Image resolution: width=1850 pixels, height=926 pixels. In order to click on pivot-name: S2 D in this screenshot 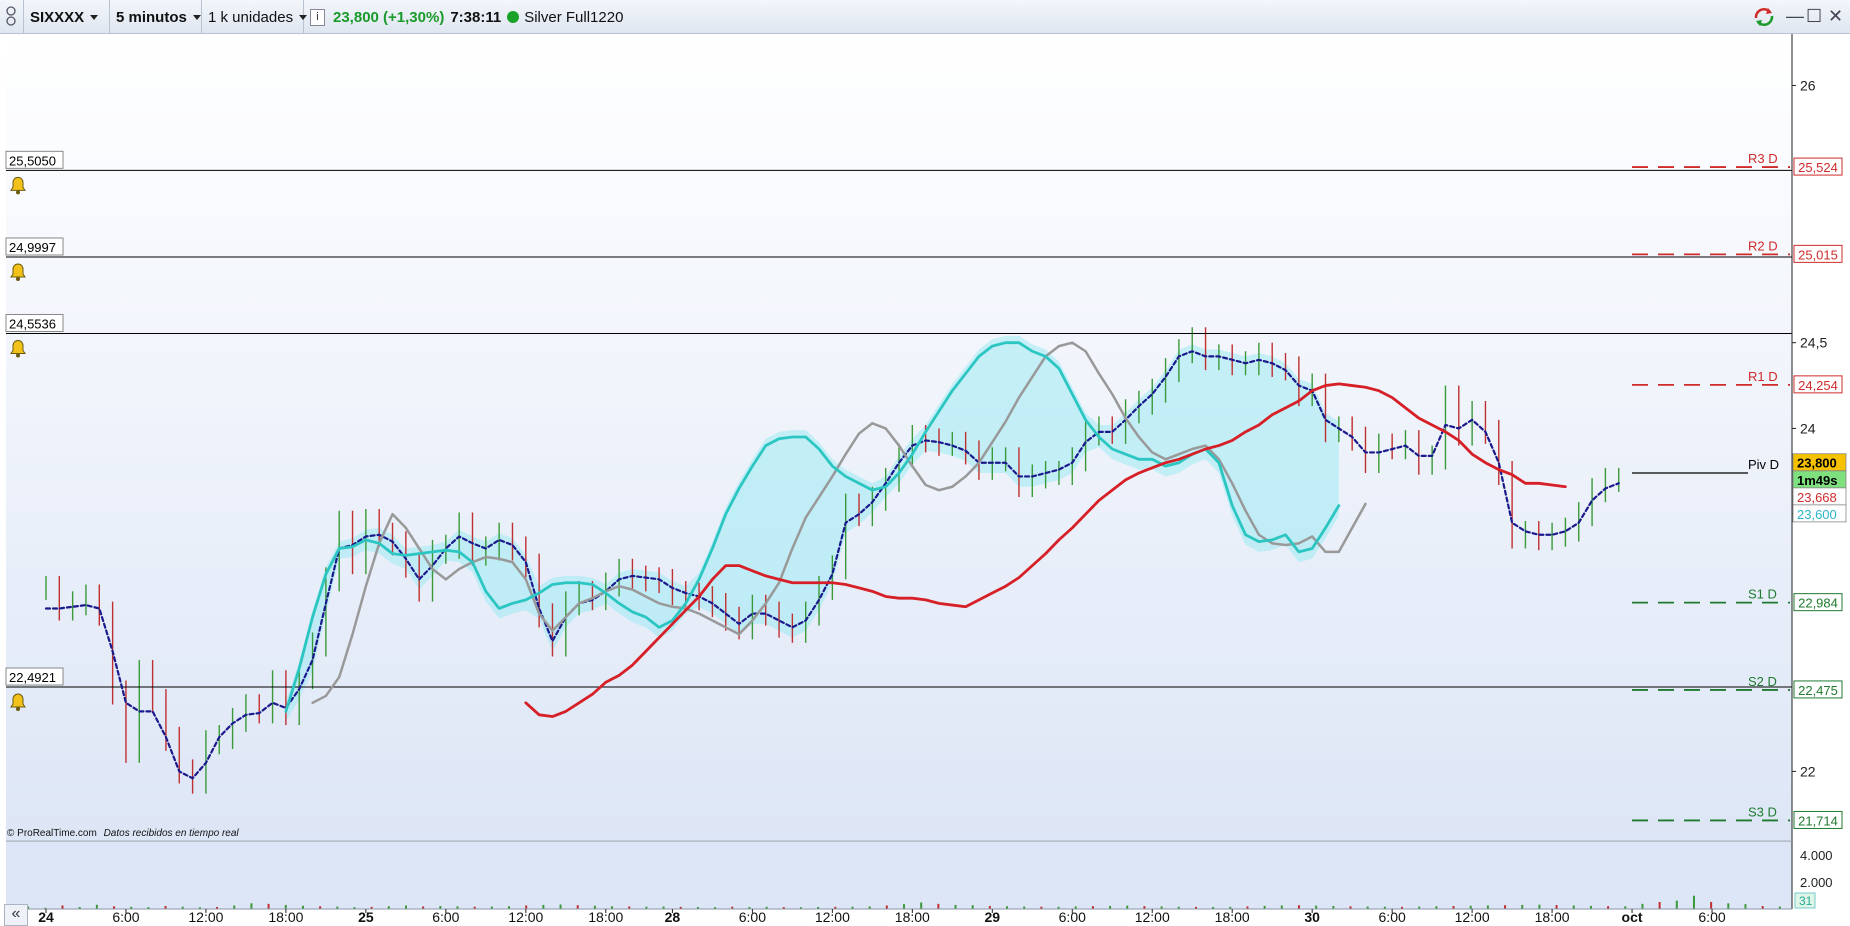, I will do `click(1762, 681)`.